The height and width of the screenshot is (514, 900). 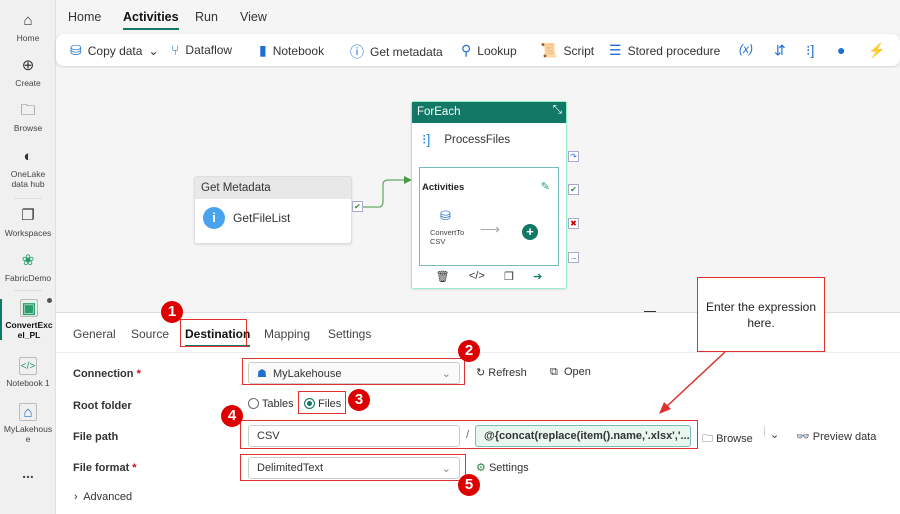 What do you see at coordinates (530, 232) in the screenshot?
I see `add-activity-button: +` at bounding box center [530, 232].